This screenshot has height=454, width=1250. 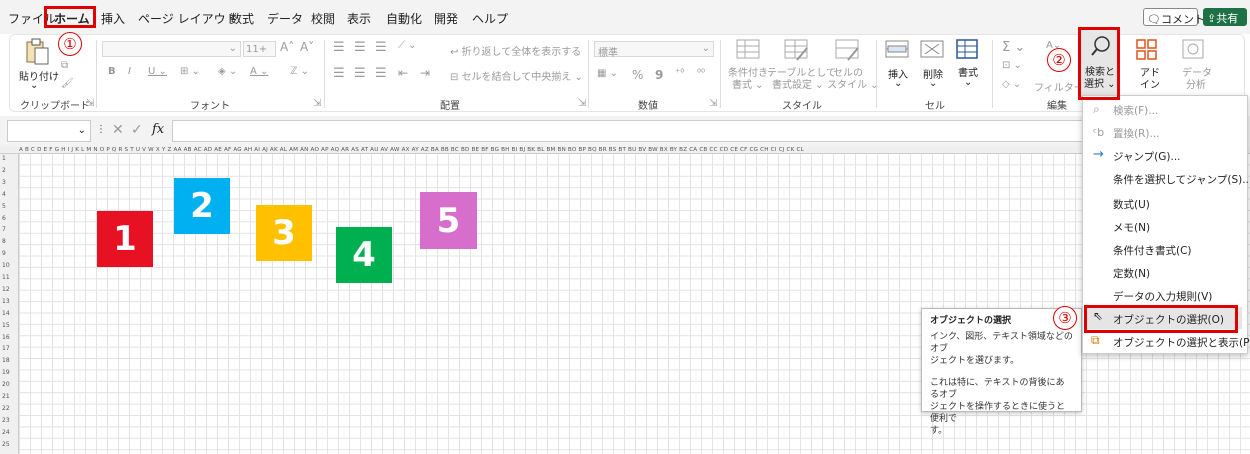 I want to click on format-painter-icon: 🖌, so click(x=67, y=83).